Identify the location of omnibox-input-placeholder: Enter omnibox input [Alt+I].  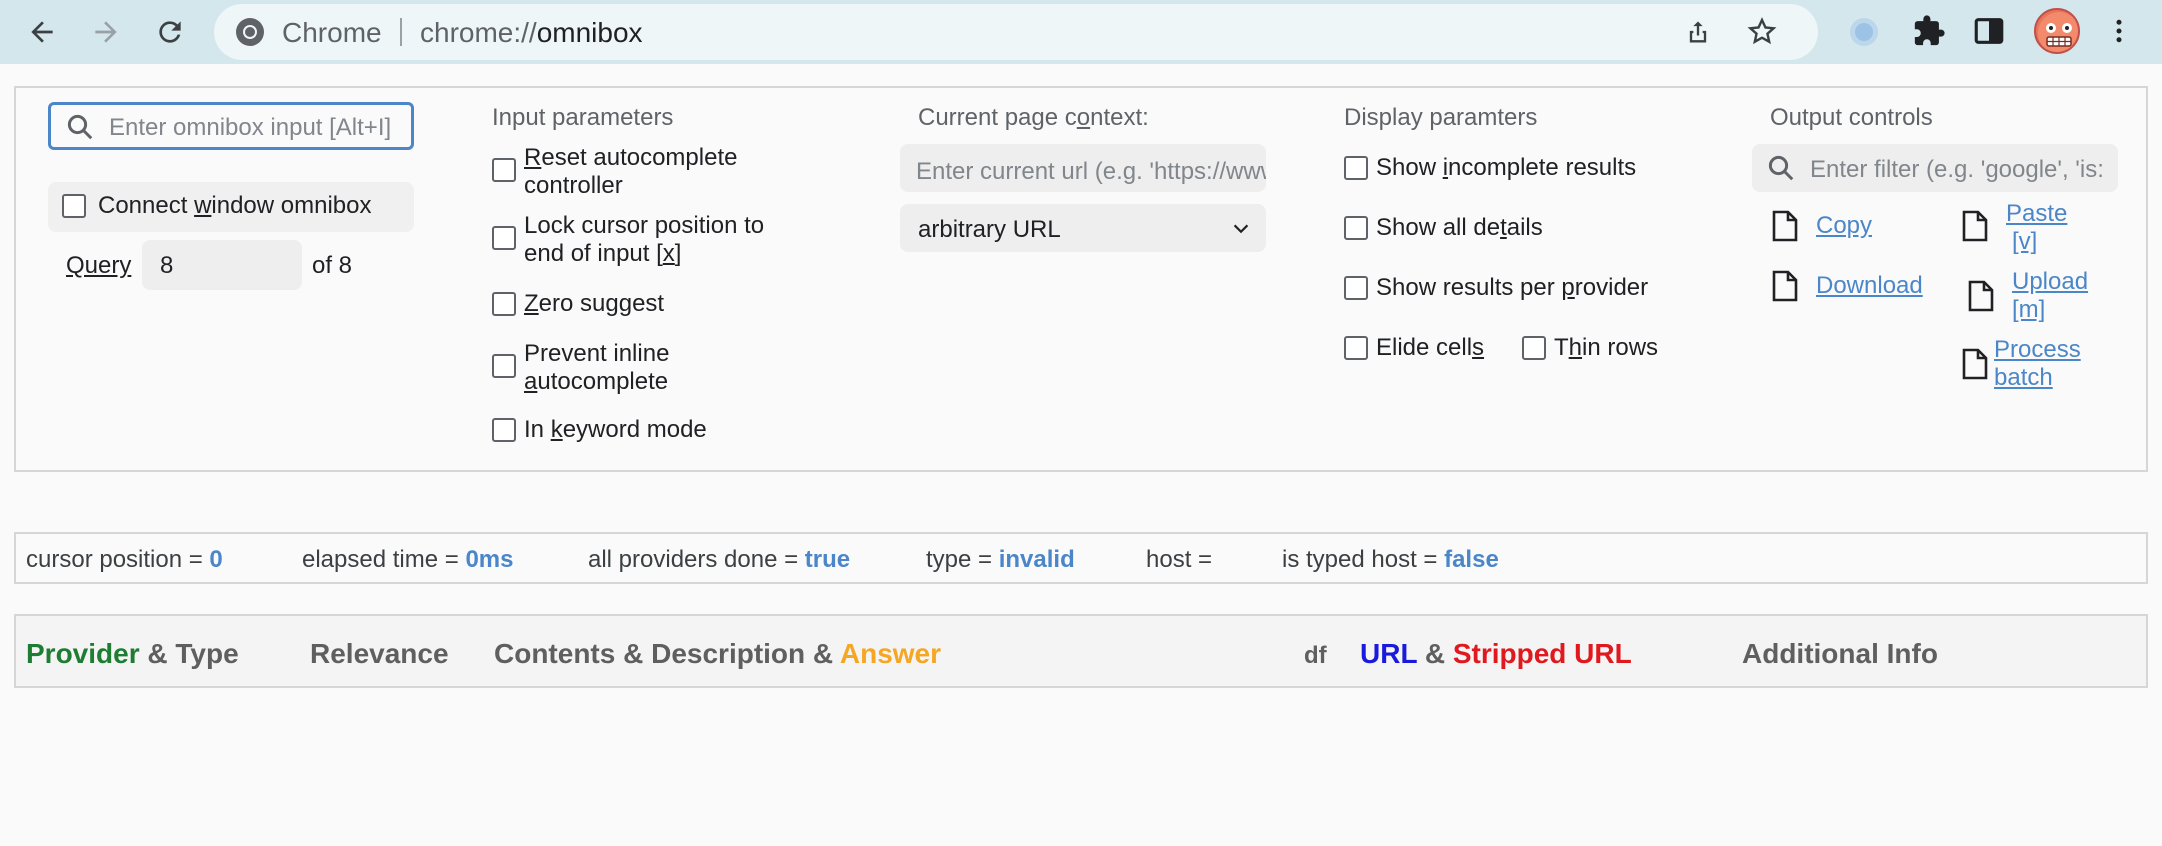
(250, 127).